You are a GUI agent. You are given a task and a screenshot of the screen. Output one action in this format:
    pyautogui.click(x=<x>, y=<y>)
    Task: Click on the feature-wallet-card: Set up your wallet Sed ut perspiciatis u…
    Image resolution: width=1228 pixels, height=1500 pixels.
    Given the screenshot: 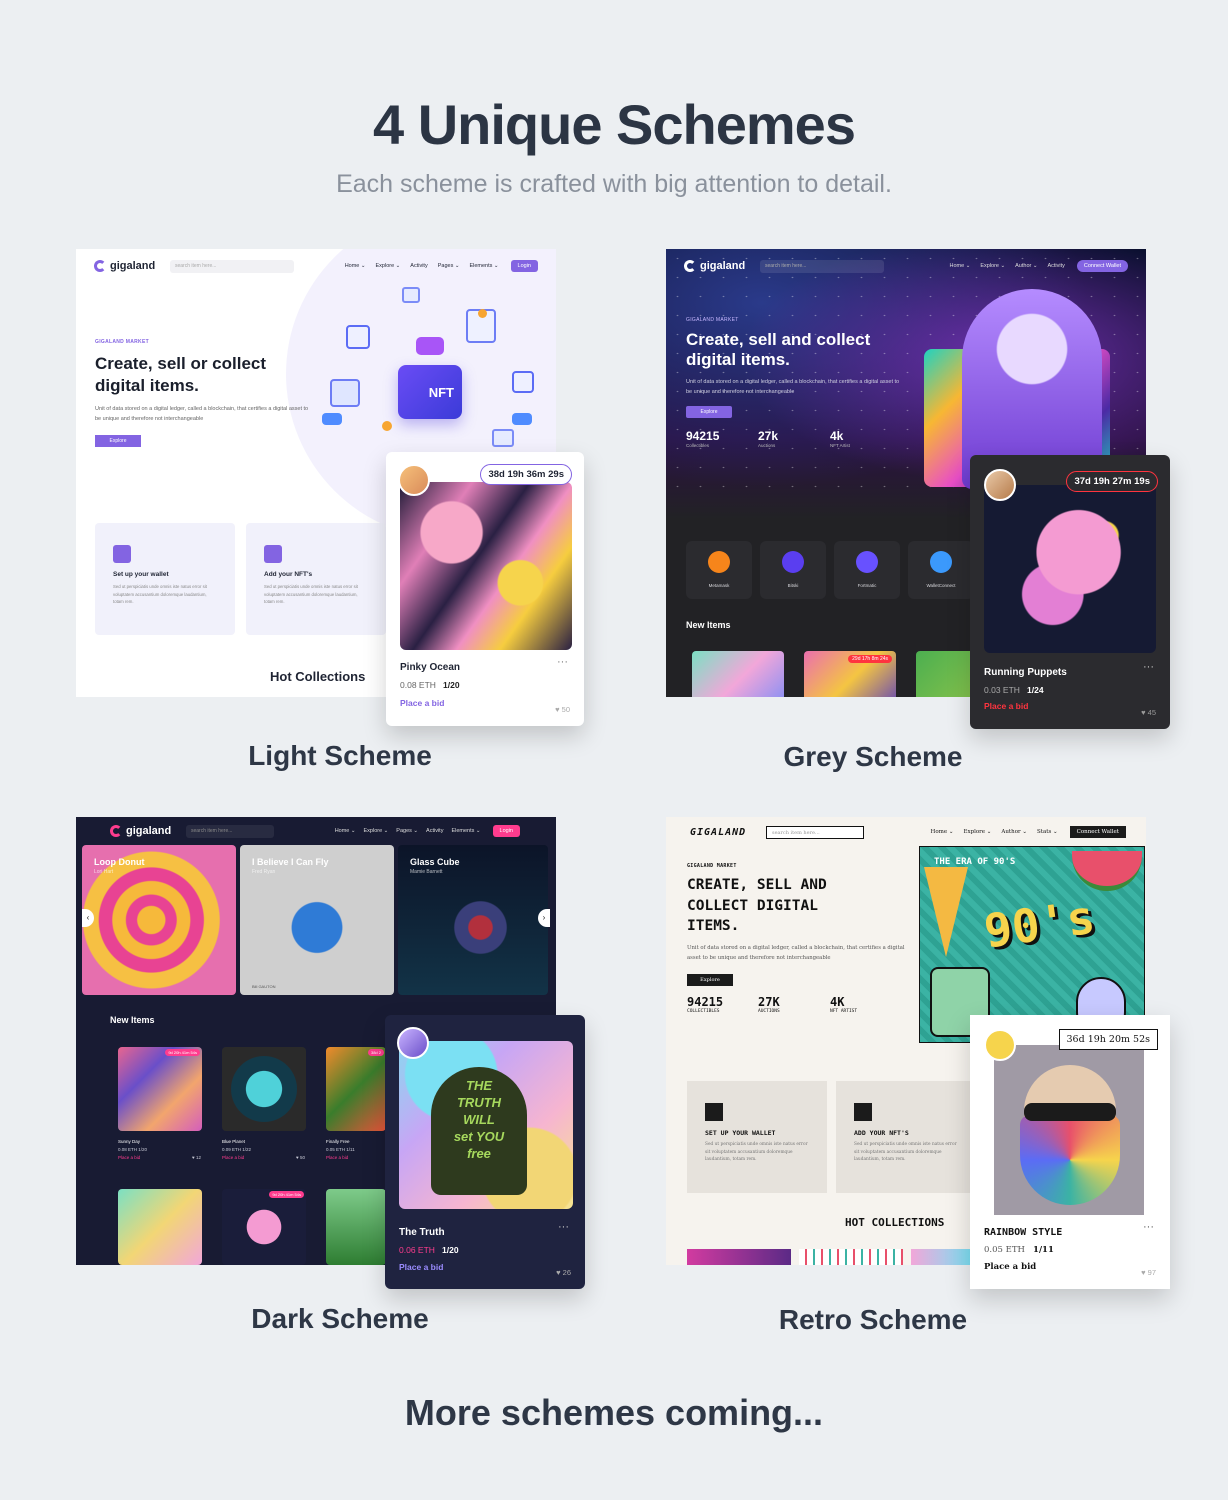 What is the action you would take?
    pyautogui.click(x=165, y=579)
    